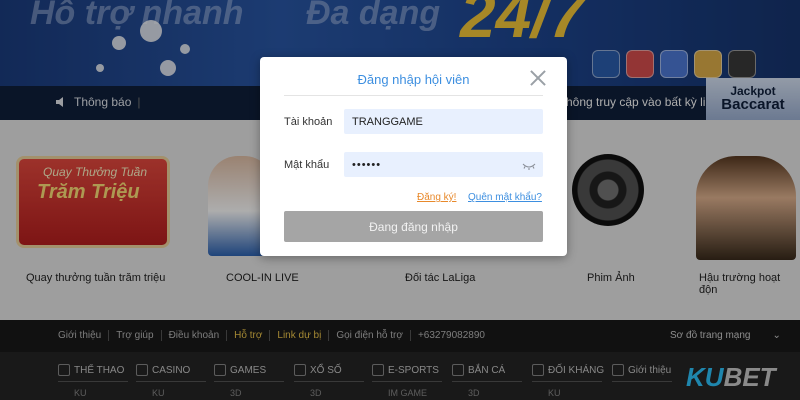 The width and height of the screenshot is (800, 400). I want to click on close-icon, so click(538, 78).